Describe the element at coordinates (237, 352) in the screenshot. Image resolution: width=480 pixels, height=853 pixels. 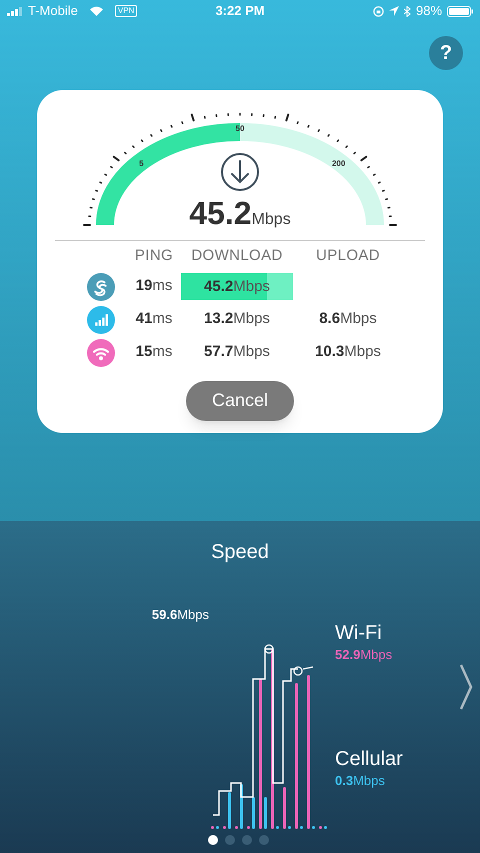
I see `download-value: 57.7Mbps` at that location.